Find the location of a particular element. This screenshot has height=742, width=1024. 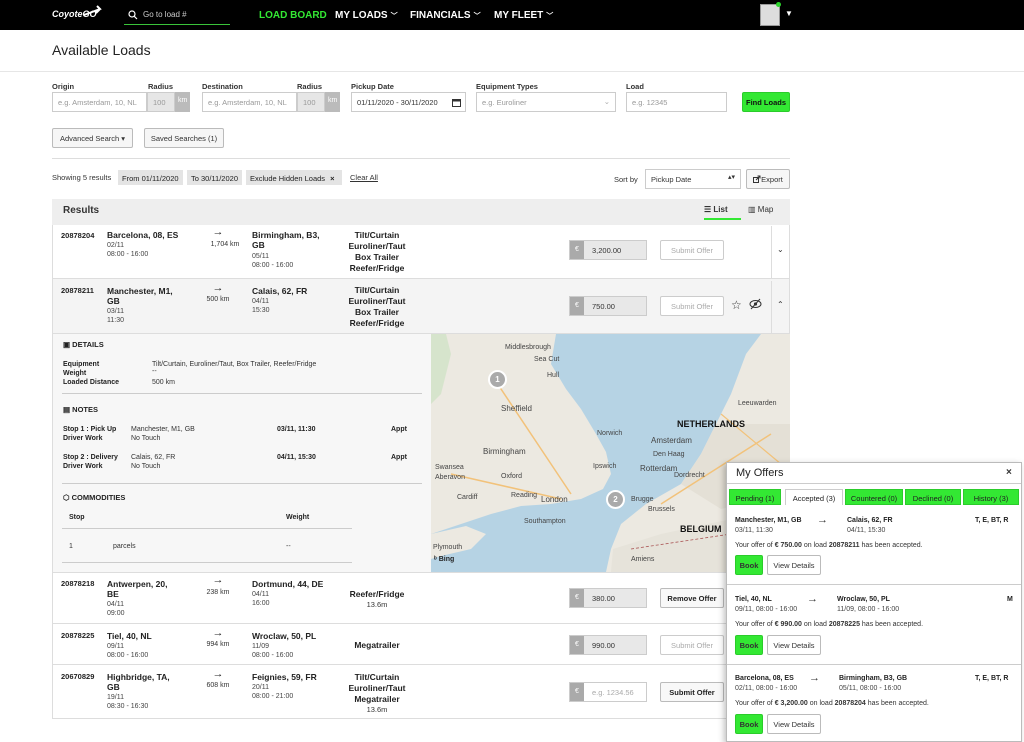

map-view-tab: ▥ Map is located at coordinates (760, 209).